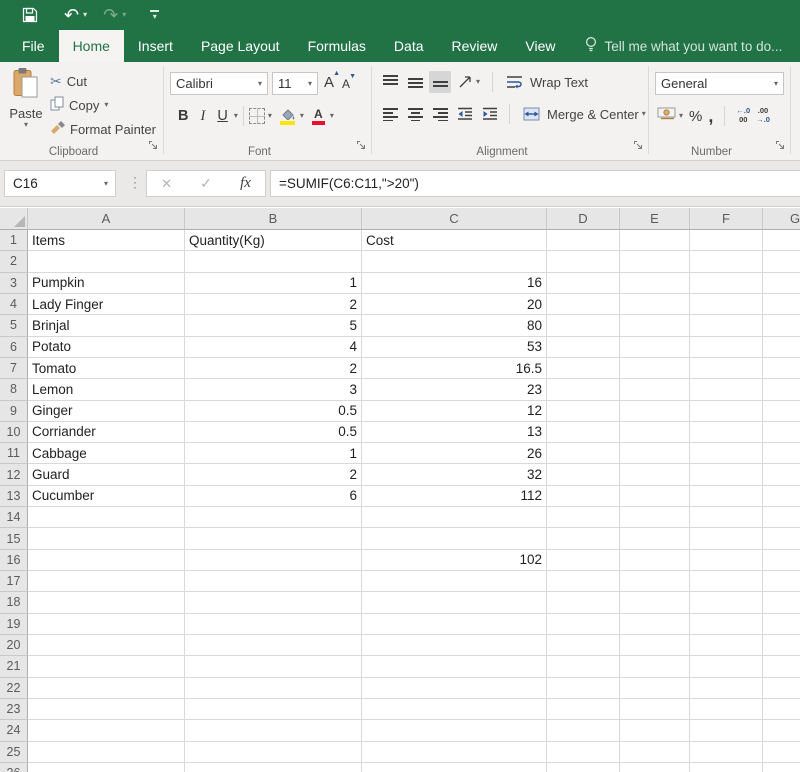 The height and width of the screenshot is (772, 800). I want to click on cell-D21, so click(583, 667).